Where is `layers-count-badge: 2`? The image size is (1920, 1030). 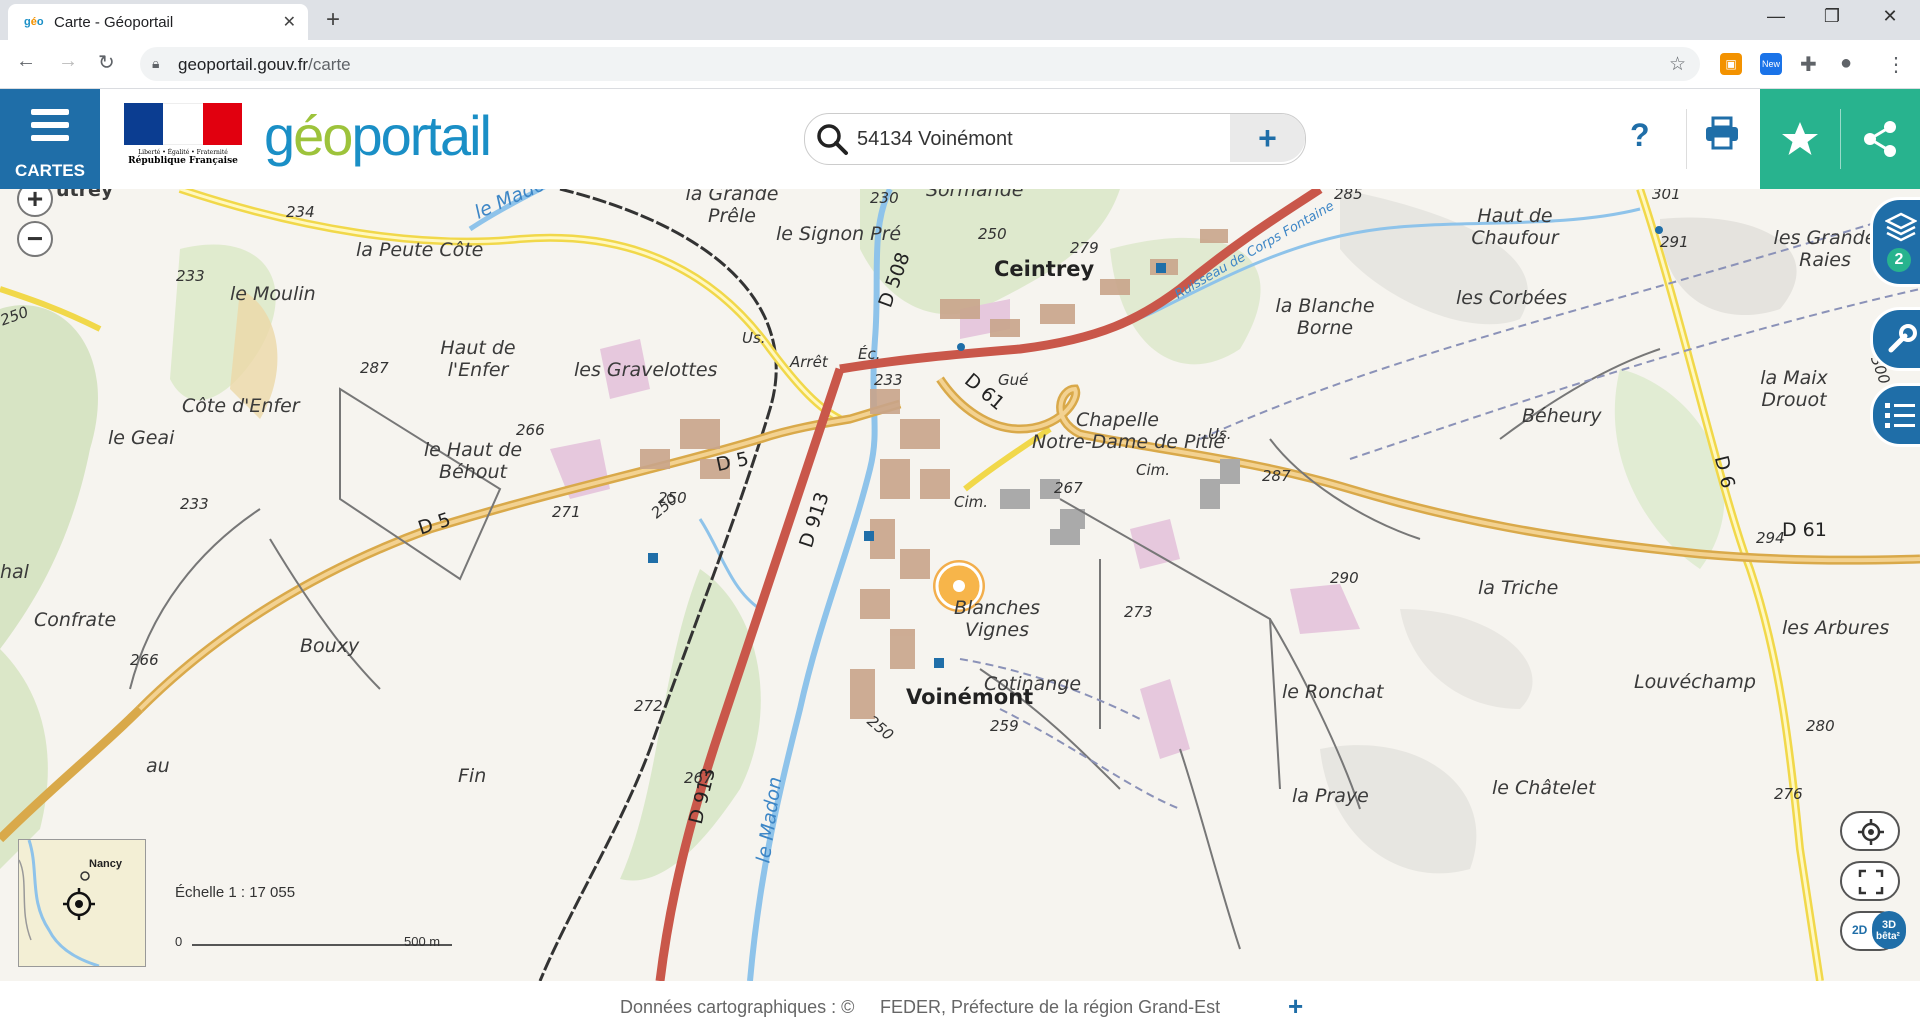 layers-count-badge: 2 is located at coordinates (1899, 260).